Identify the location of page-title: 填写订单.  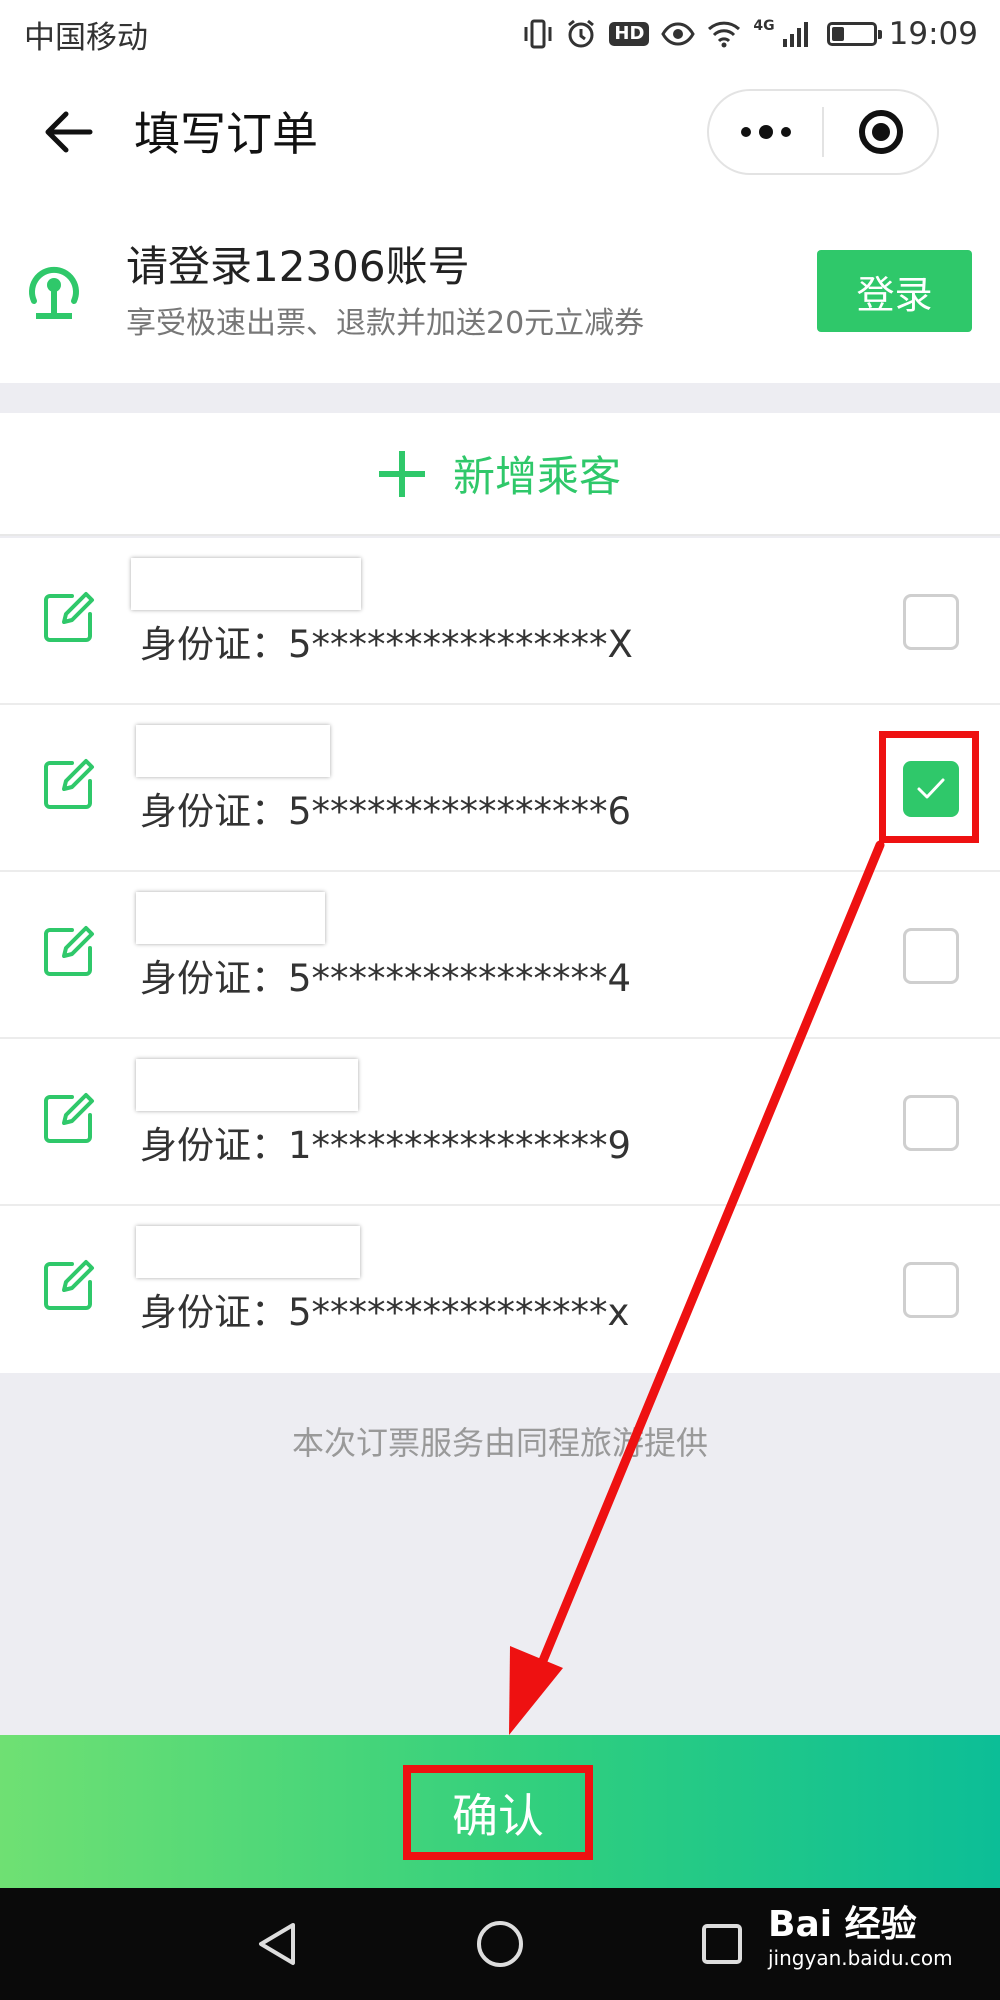
(226, 134).